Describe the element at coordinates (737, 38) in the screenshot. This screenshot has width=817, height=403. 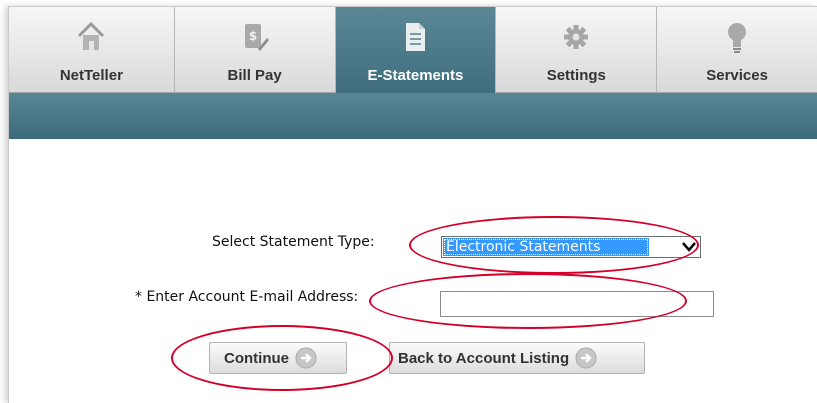
I see `lightbulb-icon` at that location.